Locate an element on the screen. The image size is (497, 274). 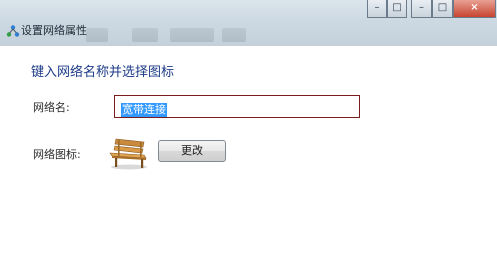
network-name-label: 网络名: is located at coordinates (51, 107).